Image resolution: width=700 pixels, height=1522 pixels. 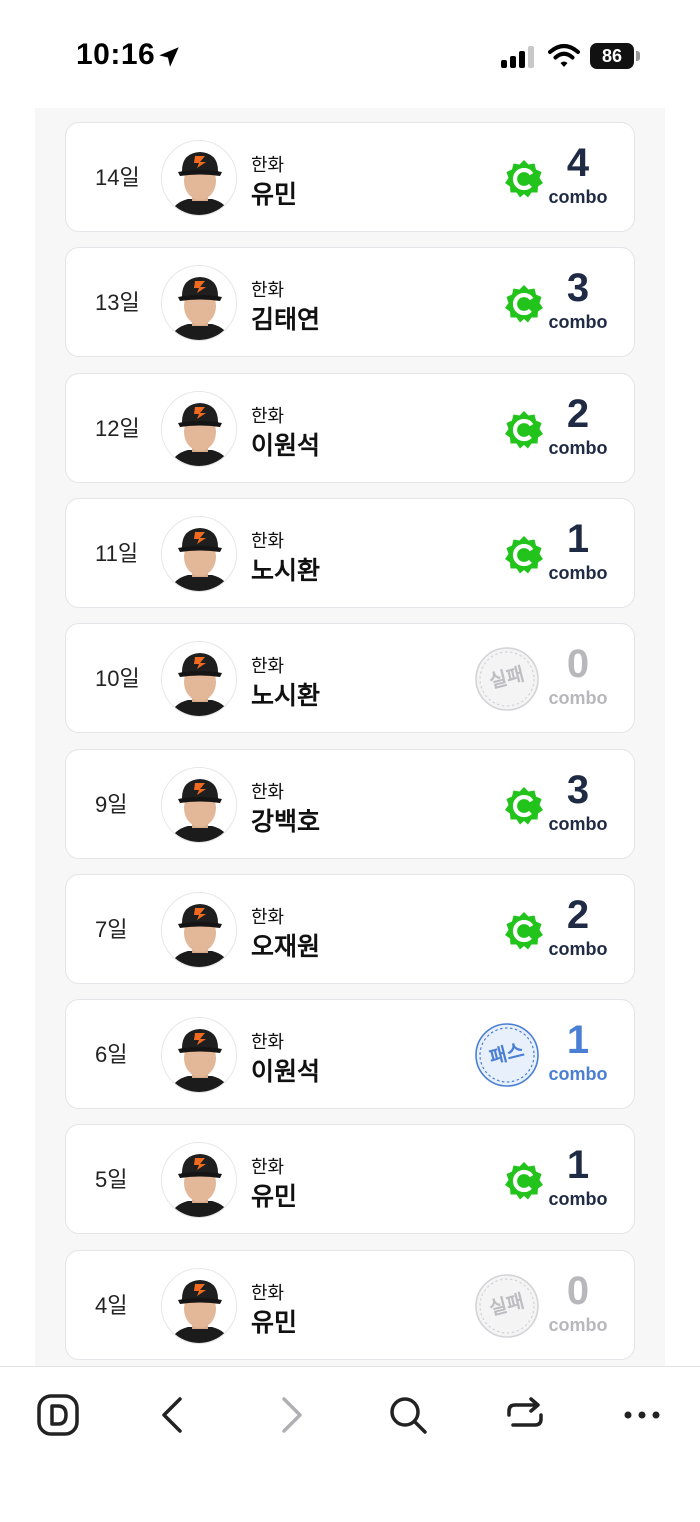 What do you see at coordinates (350, 552) in the screenshot?
I see `list-item: 11일 한화노시환 1 combo` at bounding box center [350, 552].